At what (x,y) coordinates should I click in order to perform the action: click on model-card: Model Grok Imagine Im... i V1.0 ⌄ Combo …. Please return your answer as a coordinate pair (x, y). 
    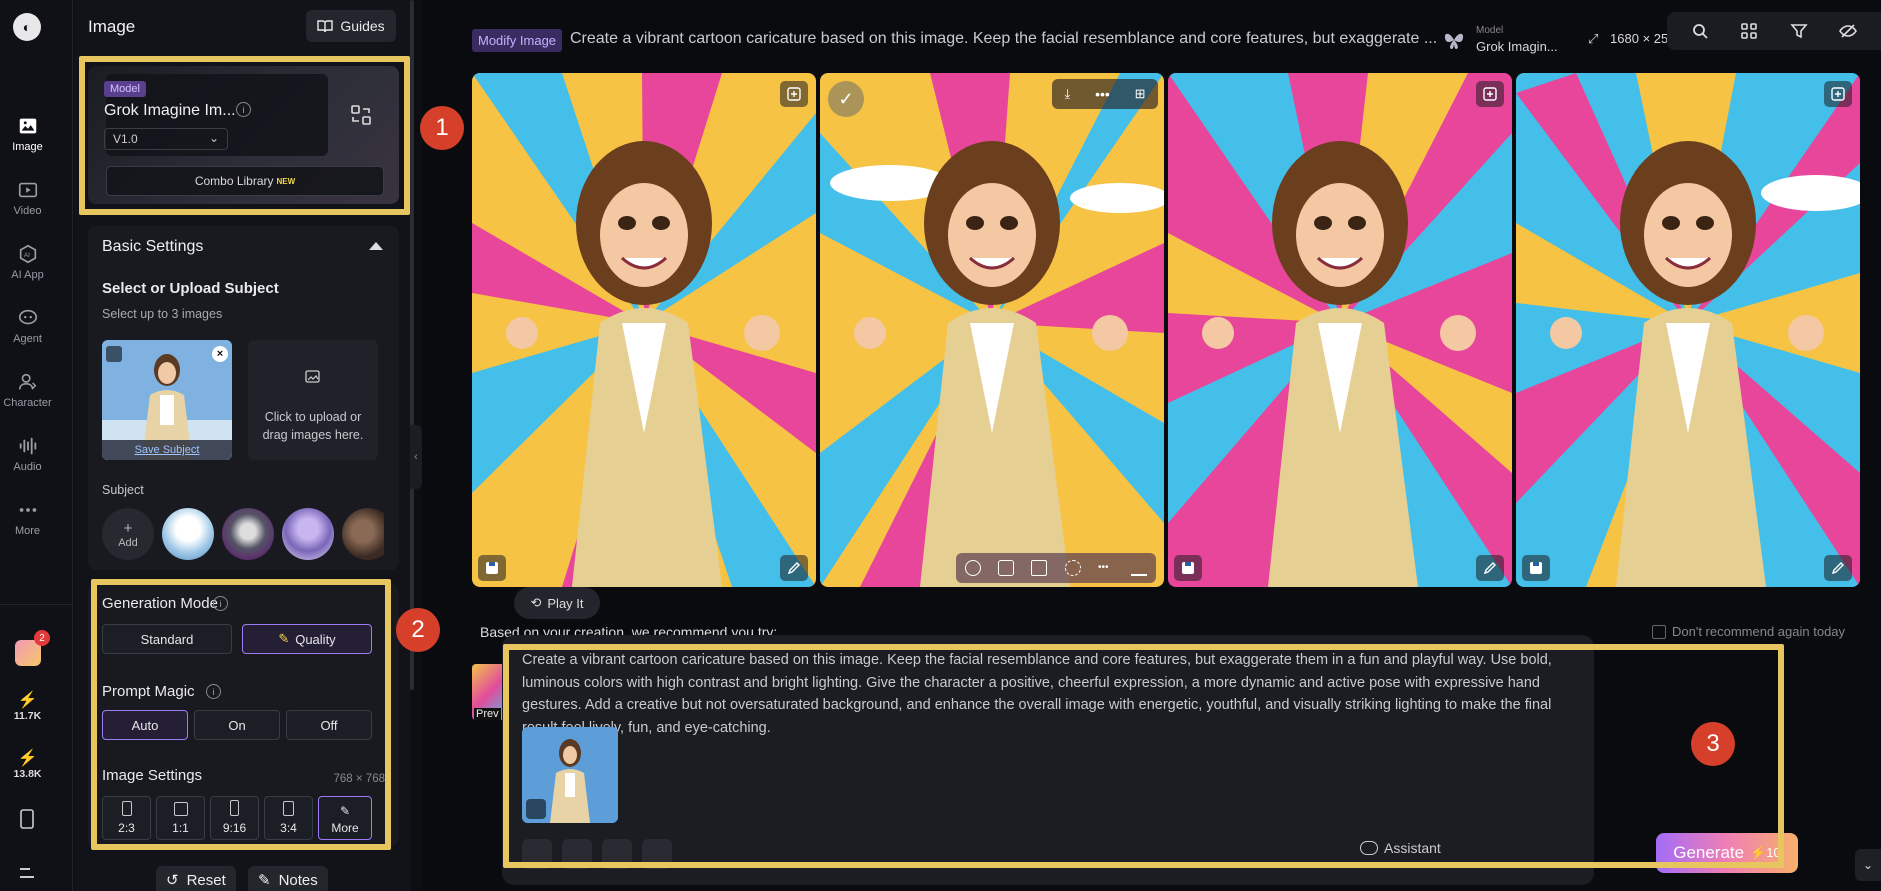
    Looking at the image, I should click on (243, 135).